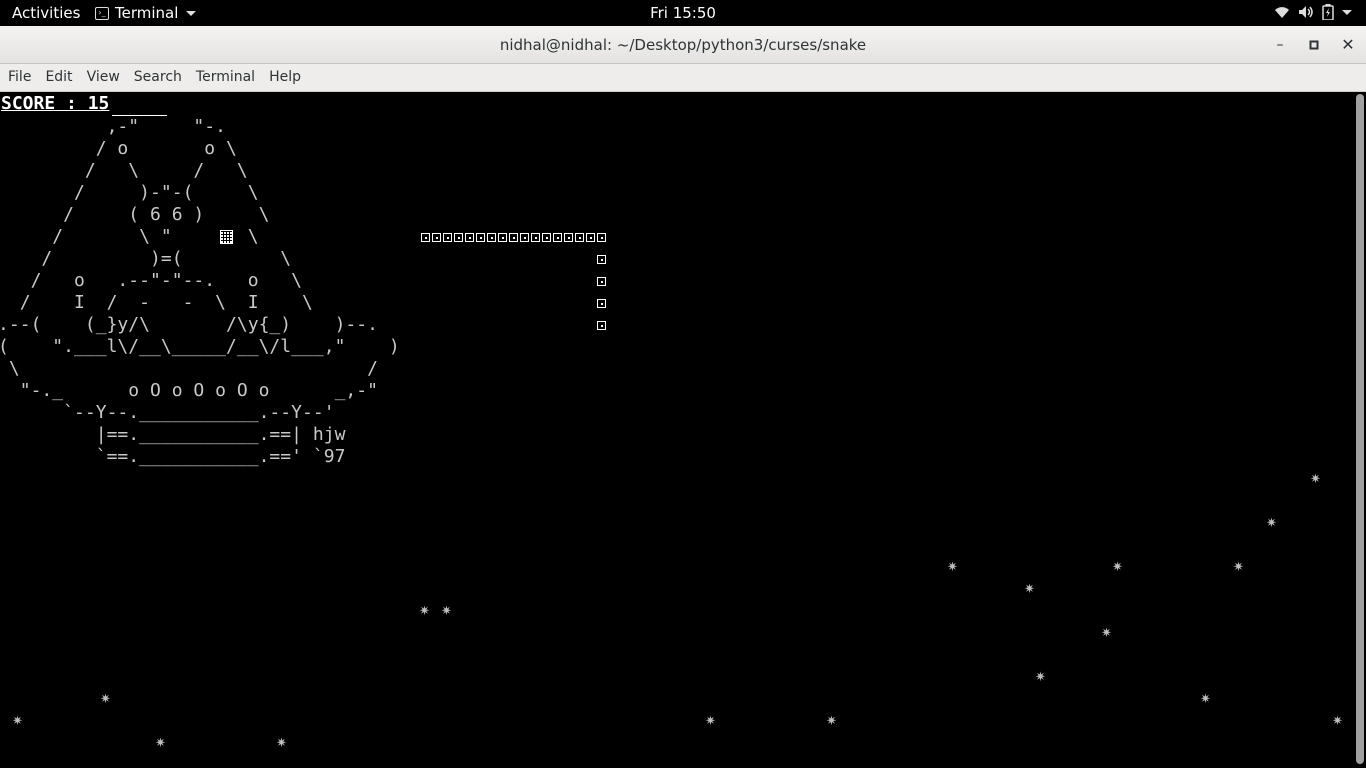  I want to click on scrollbar-thumb, so click(1360, 429).